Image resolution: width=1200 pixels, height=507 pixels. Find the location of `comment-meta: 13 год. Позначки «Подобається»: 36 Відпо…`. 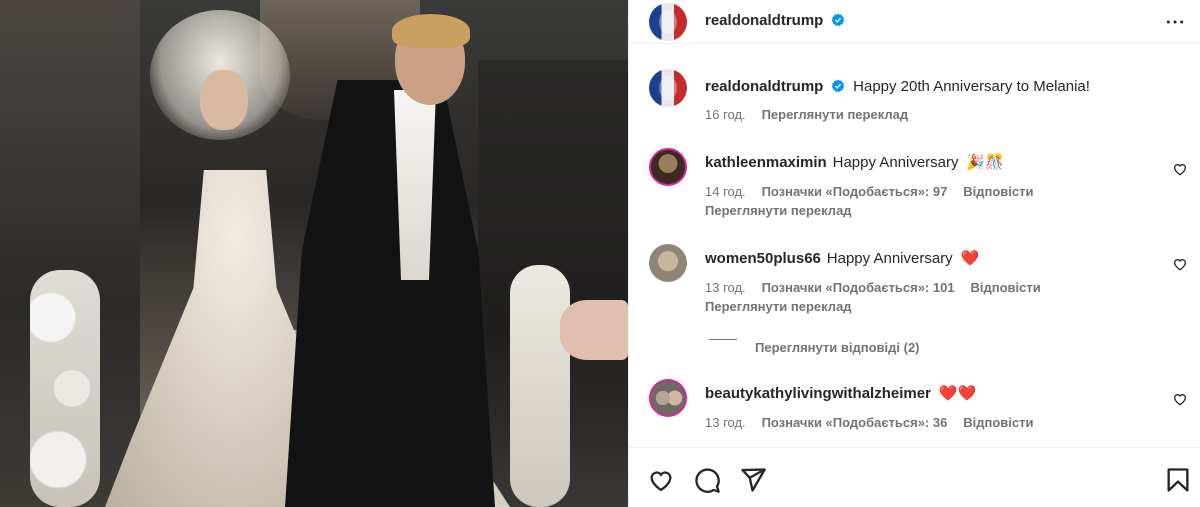

comment-meta: 13 год. Позначки «Подобається»: 36 Відпо… is located at coordinates (869, 422).